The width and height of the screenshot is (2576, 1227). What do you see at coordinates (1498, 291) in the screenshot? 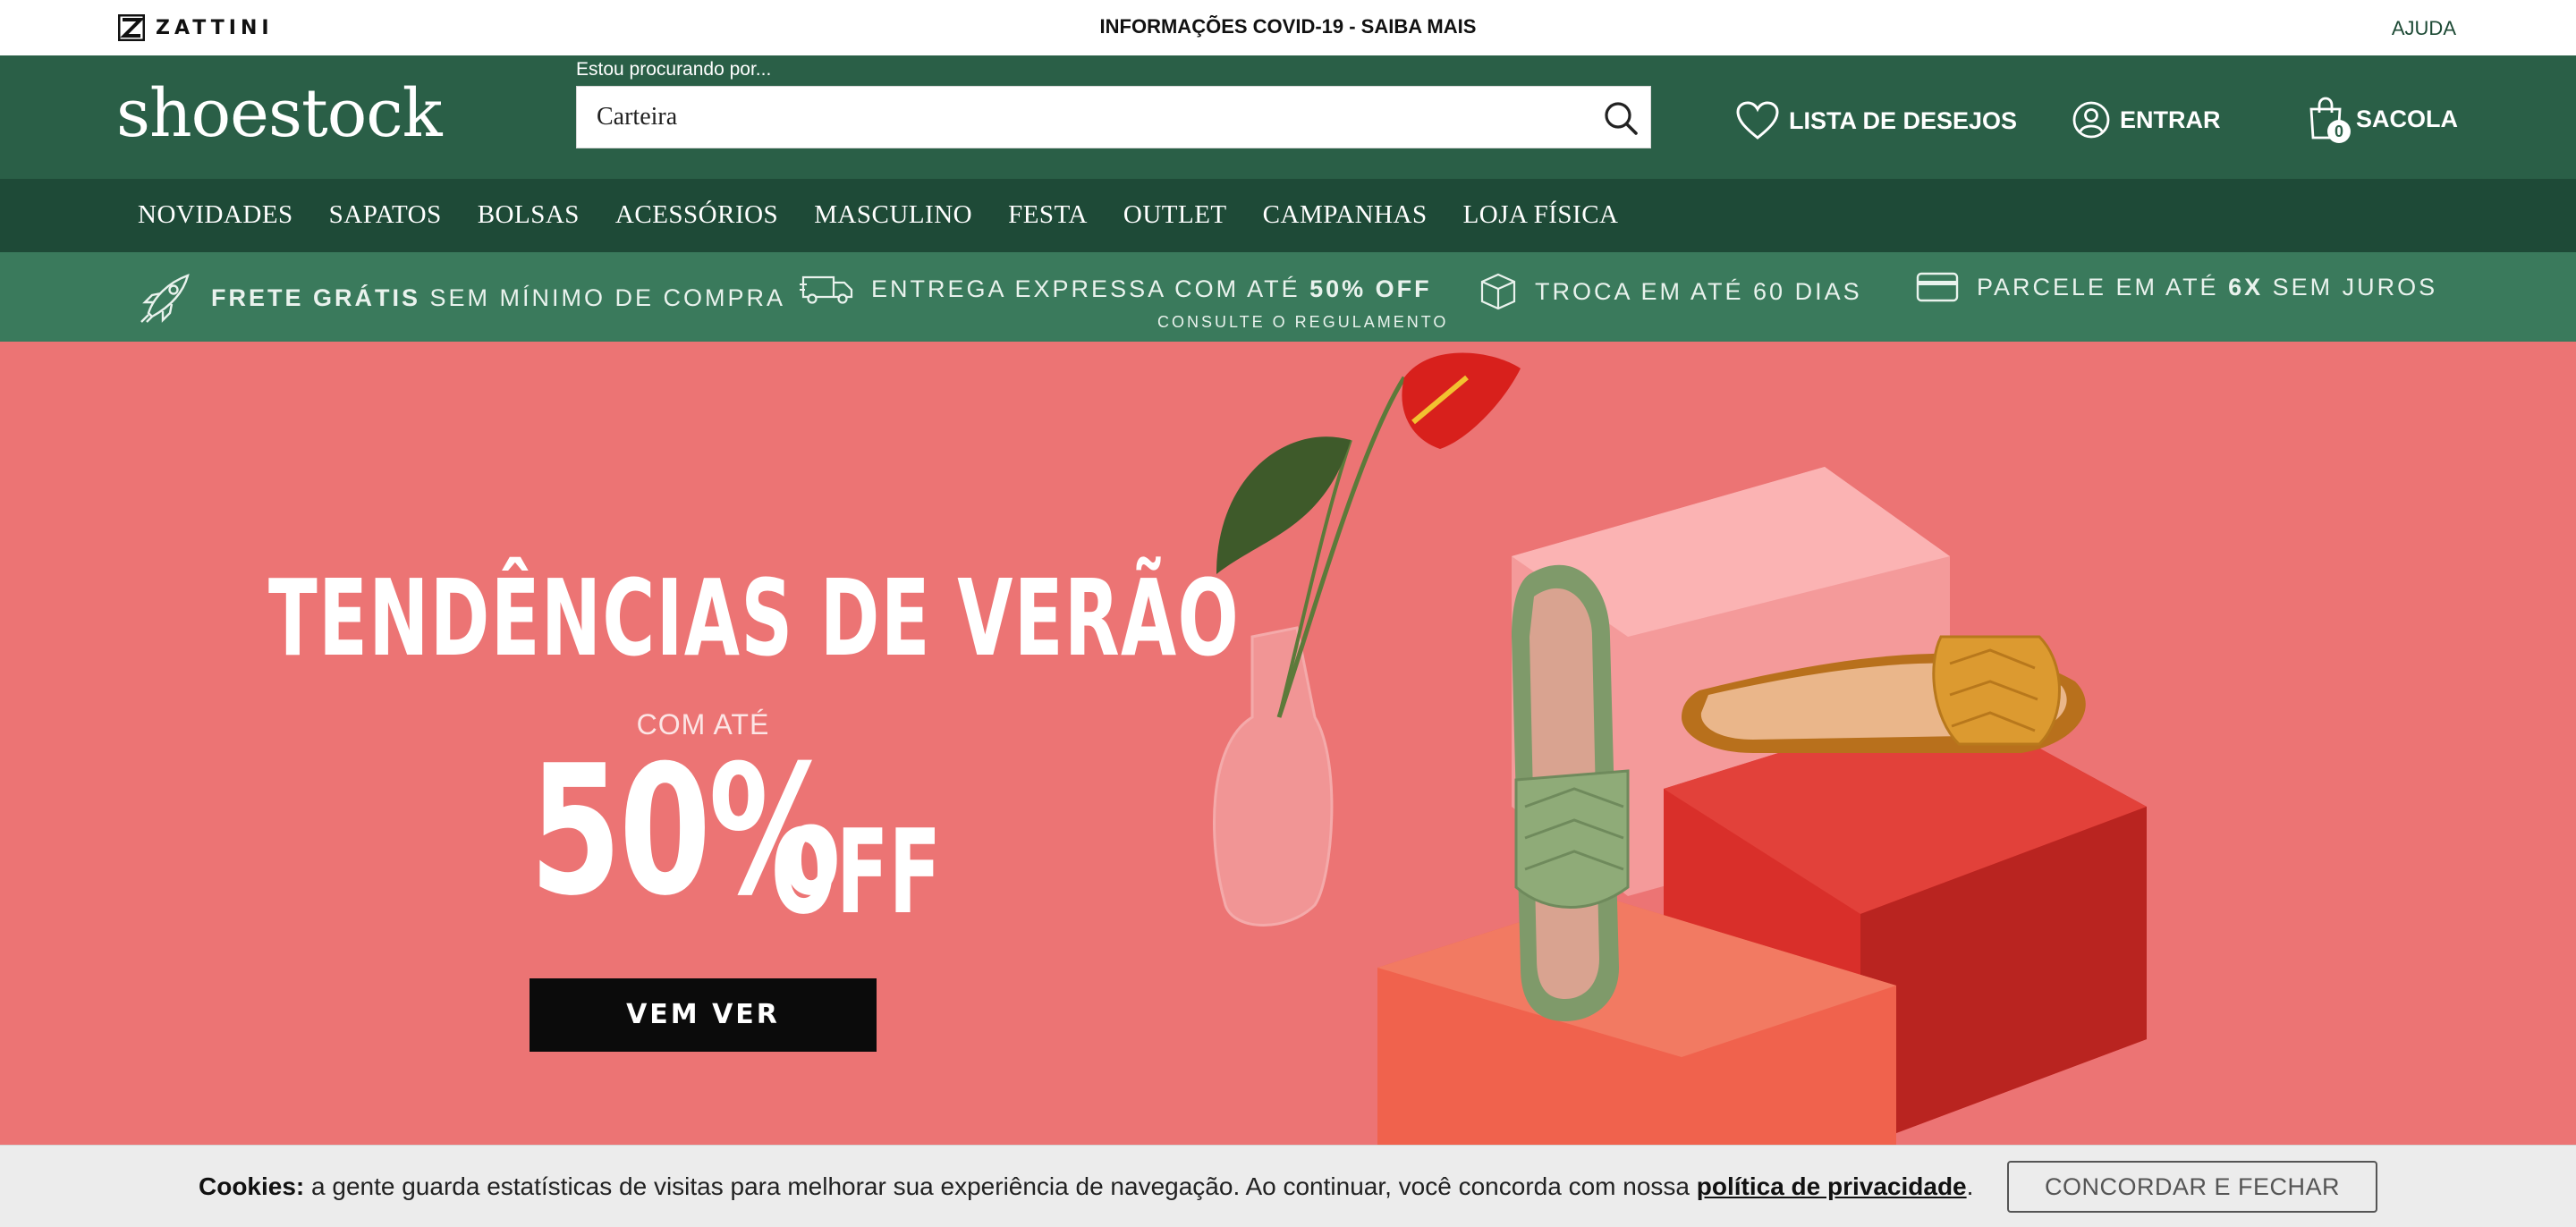
I see `box-icon` at bounding box center [1498, 291].